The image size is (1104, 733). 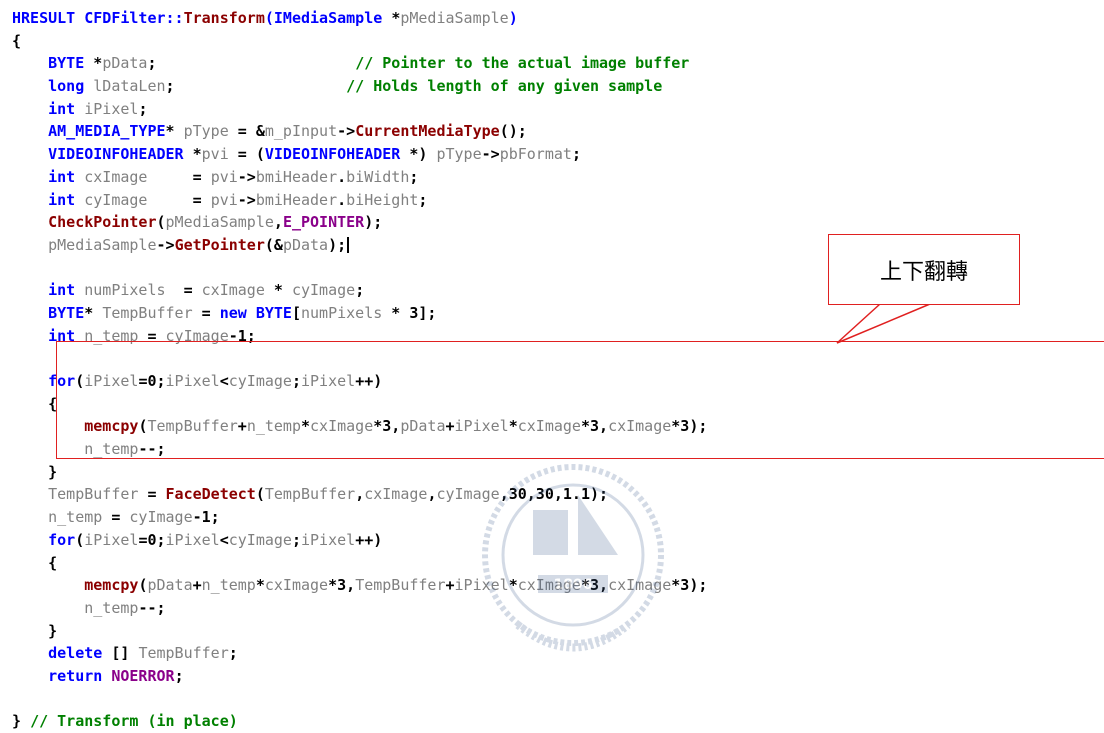 I want to click on code-token: CurrentMediaType, so click(x=427, y=131).